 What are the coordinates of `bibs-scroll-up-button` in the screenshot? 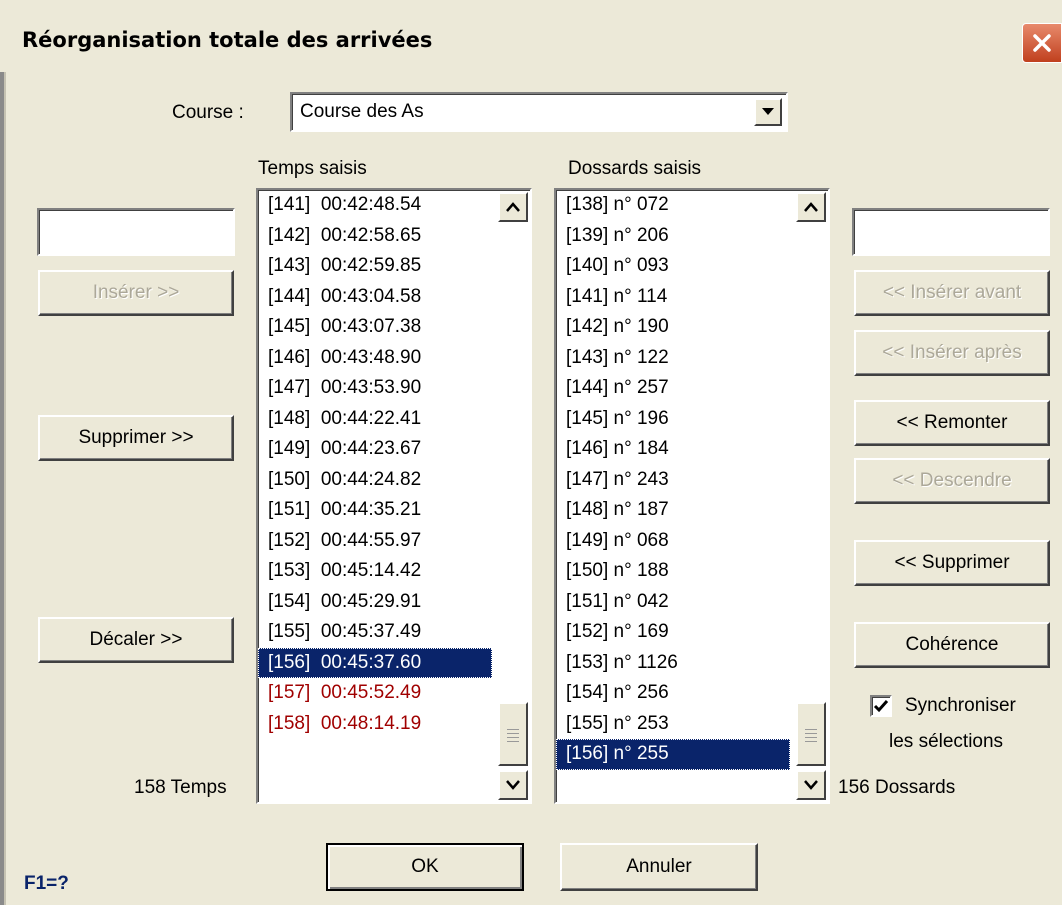 It's located at (811, 207).